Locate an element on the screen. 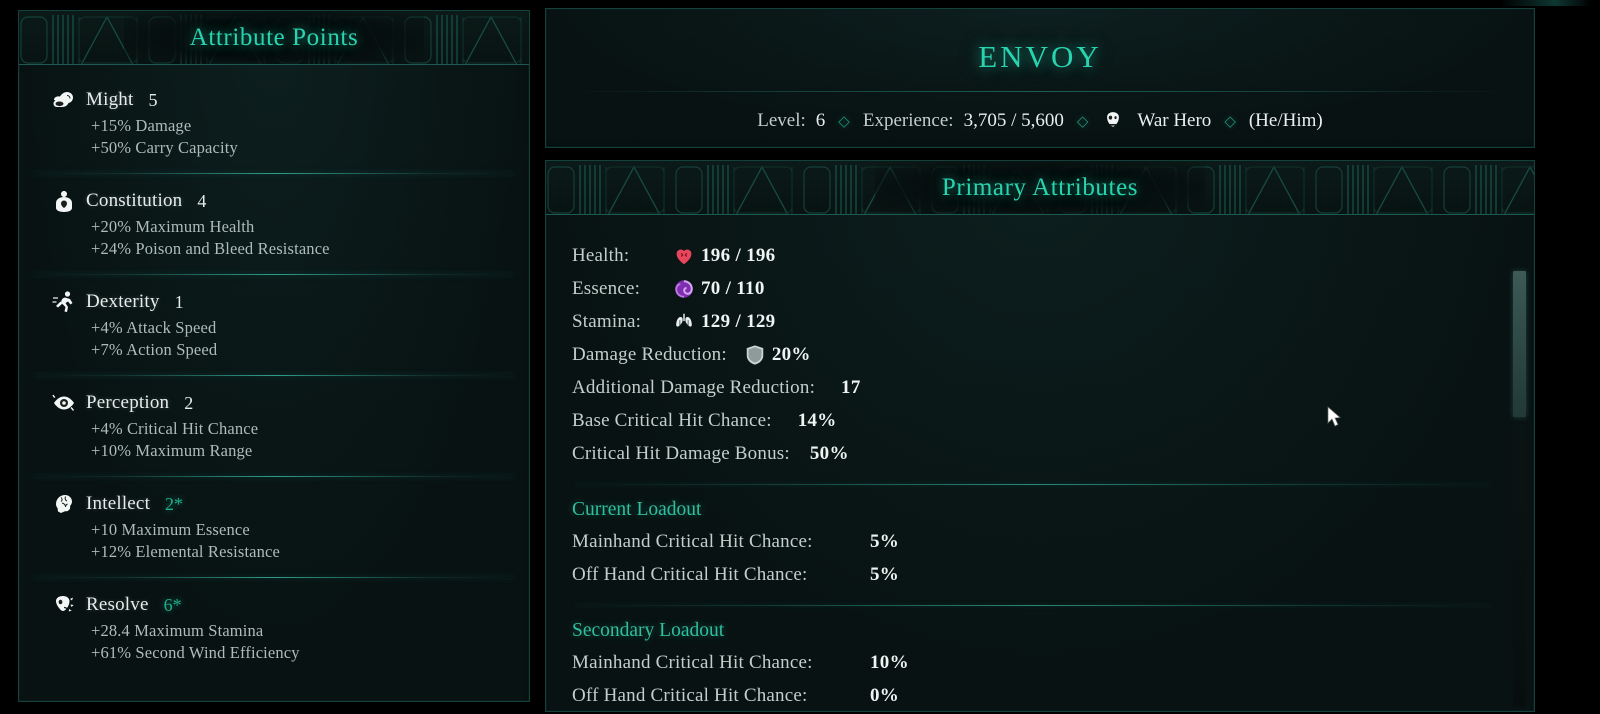 This screenshot has height=714, width=1600. character-title-badge: War Hero is located at coordinates (1156, 121).